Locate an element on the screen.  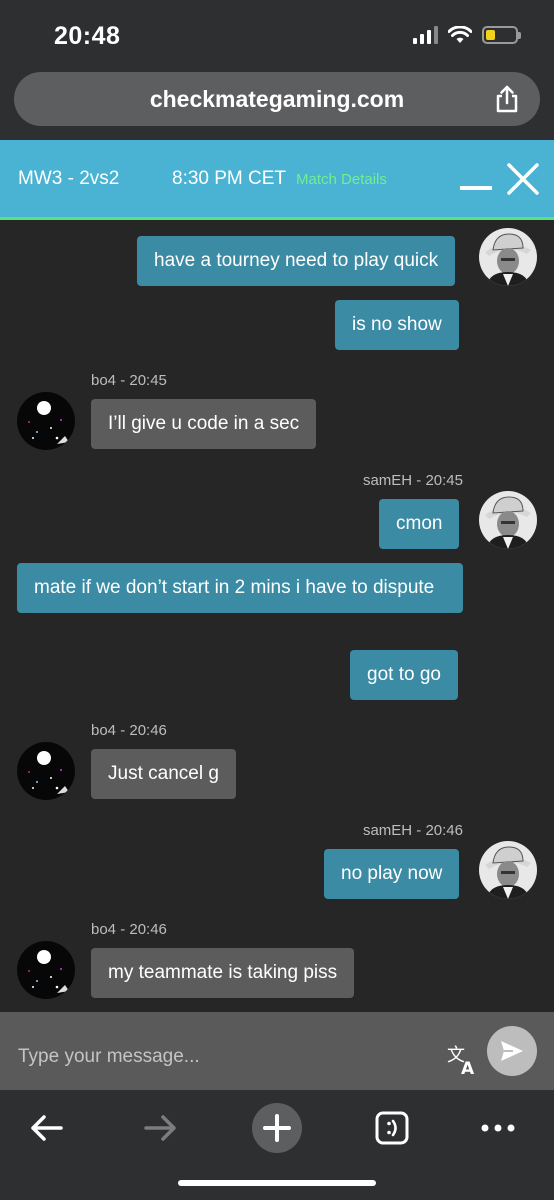
status-icons is located at coordinates (467, 35).